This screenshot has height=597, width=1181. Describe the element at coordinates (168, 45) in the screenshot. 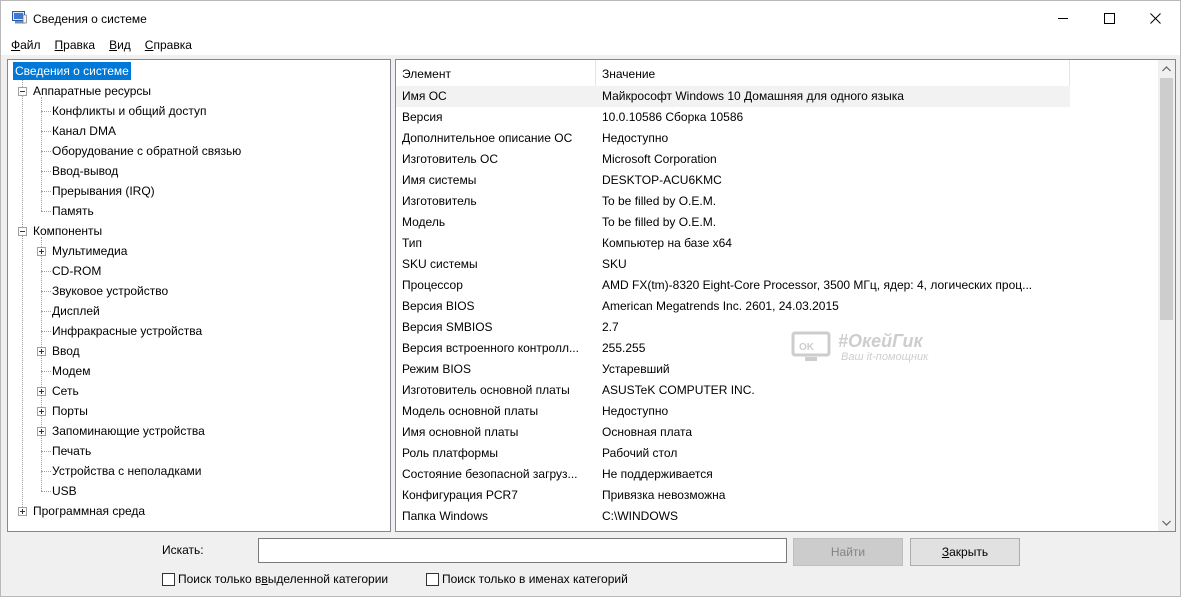

I see `menu-help: Справка` at that location.